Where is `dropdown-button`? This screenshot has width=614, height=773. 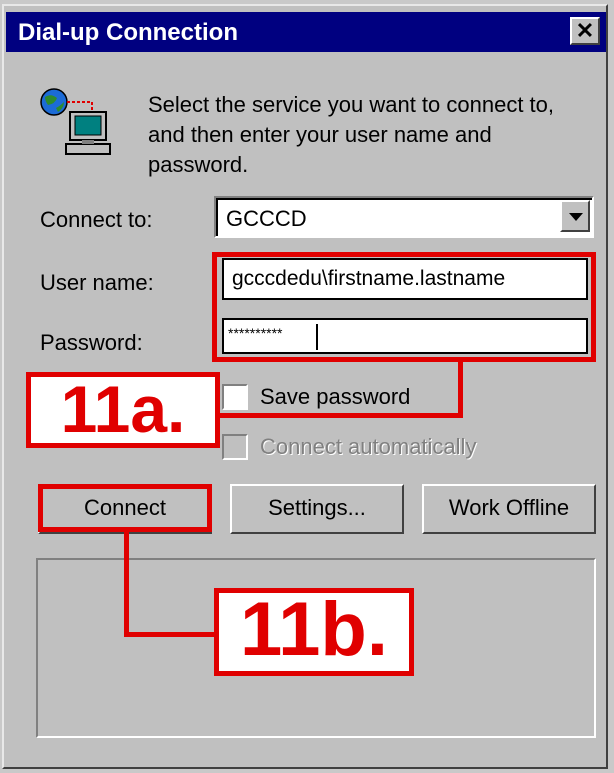
dropdown-button is located at coordinates (575, 216).